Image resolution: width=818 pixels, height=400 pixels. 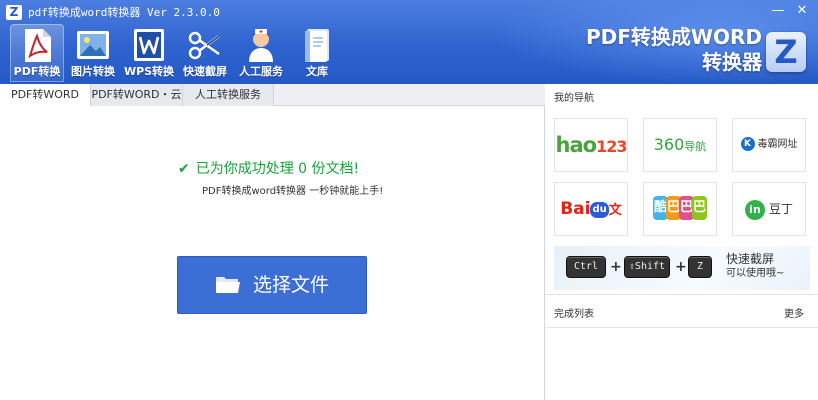 What do you see at coordinates (754, 209) in the screenshot?
I see `docin-logo-icon: in` at bounding box center [754, 209].